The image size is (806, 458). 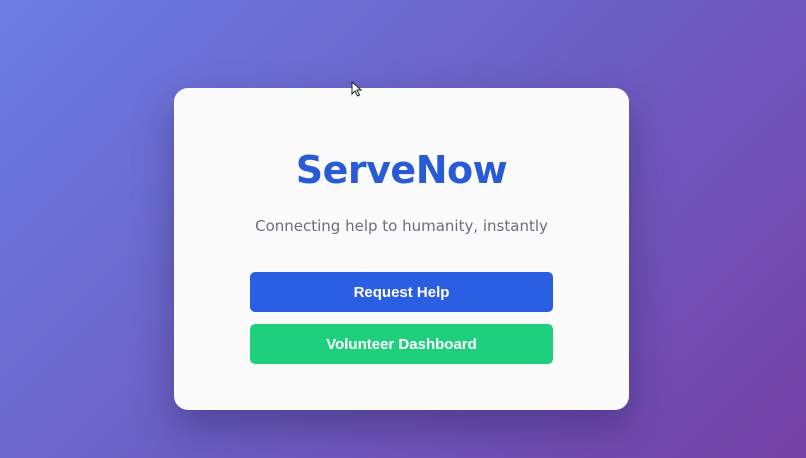 I want to click on brand-title: ServeNow, so click(x=401, y=170).